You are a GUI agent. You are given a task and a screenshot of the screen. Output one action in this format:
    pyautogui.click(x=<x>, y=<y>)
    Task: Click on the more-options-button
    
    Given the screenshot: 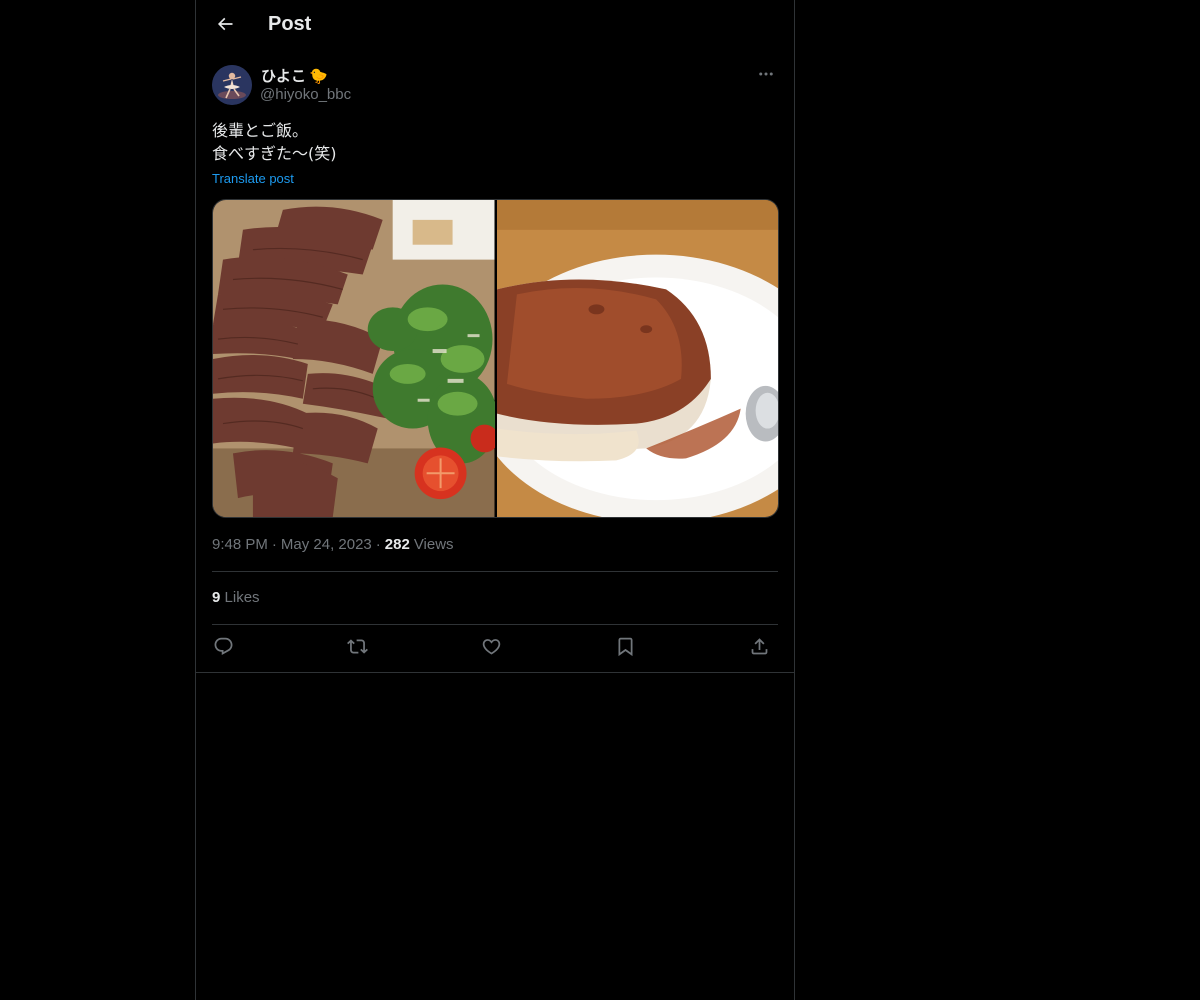 What is the action you would take?
    pyautogui.click(x=766, y=76)
    